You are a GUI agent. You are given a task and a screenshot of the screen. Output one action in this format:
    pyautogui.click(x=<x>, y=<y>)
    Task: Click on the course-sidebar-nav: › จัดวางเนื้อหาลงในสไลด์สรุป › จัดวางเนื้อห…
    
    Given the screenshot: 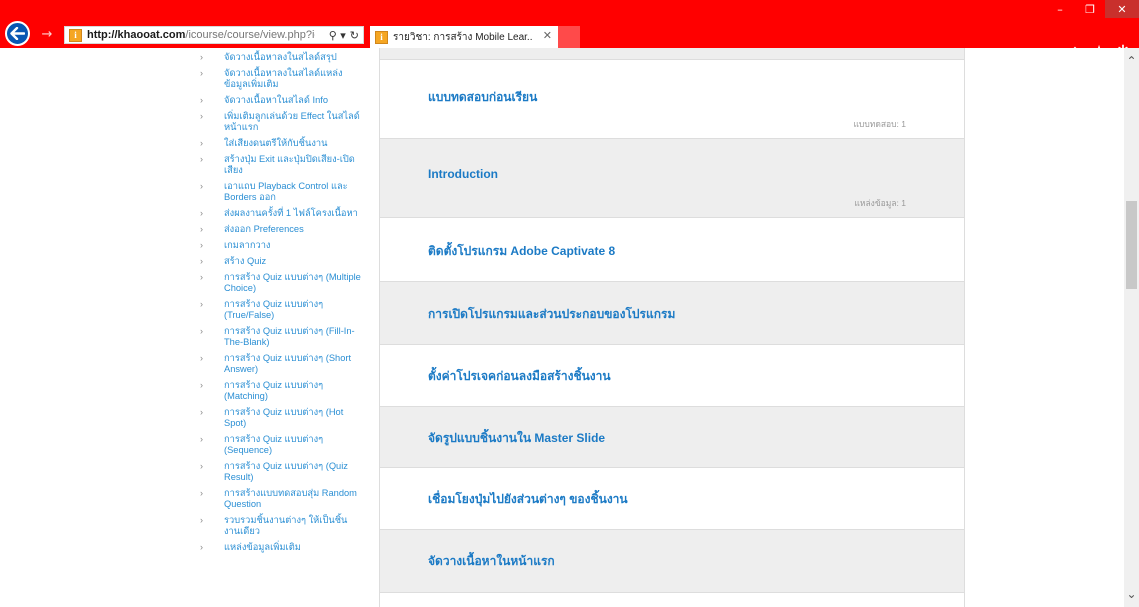 What is the action you would take?
    pyautogui.click(x=280, y=305)
    